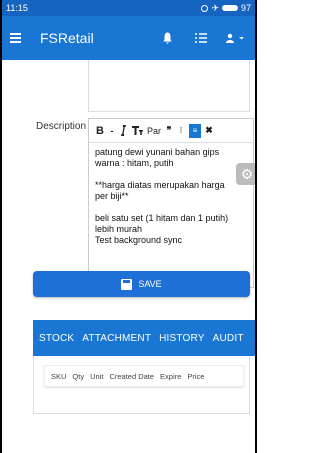 The width and height of the screenshot is (320, 453). Describe the element at coordinates (209, 131) in the screenshot. I see `close-icon: ✖` at that location.